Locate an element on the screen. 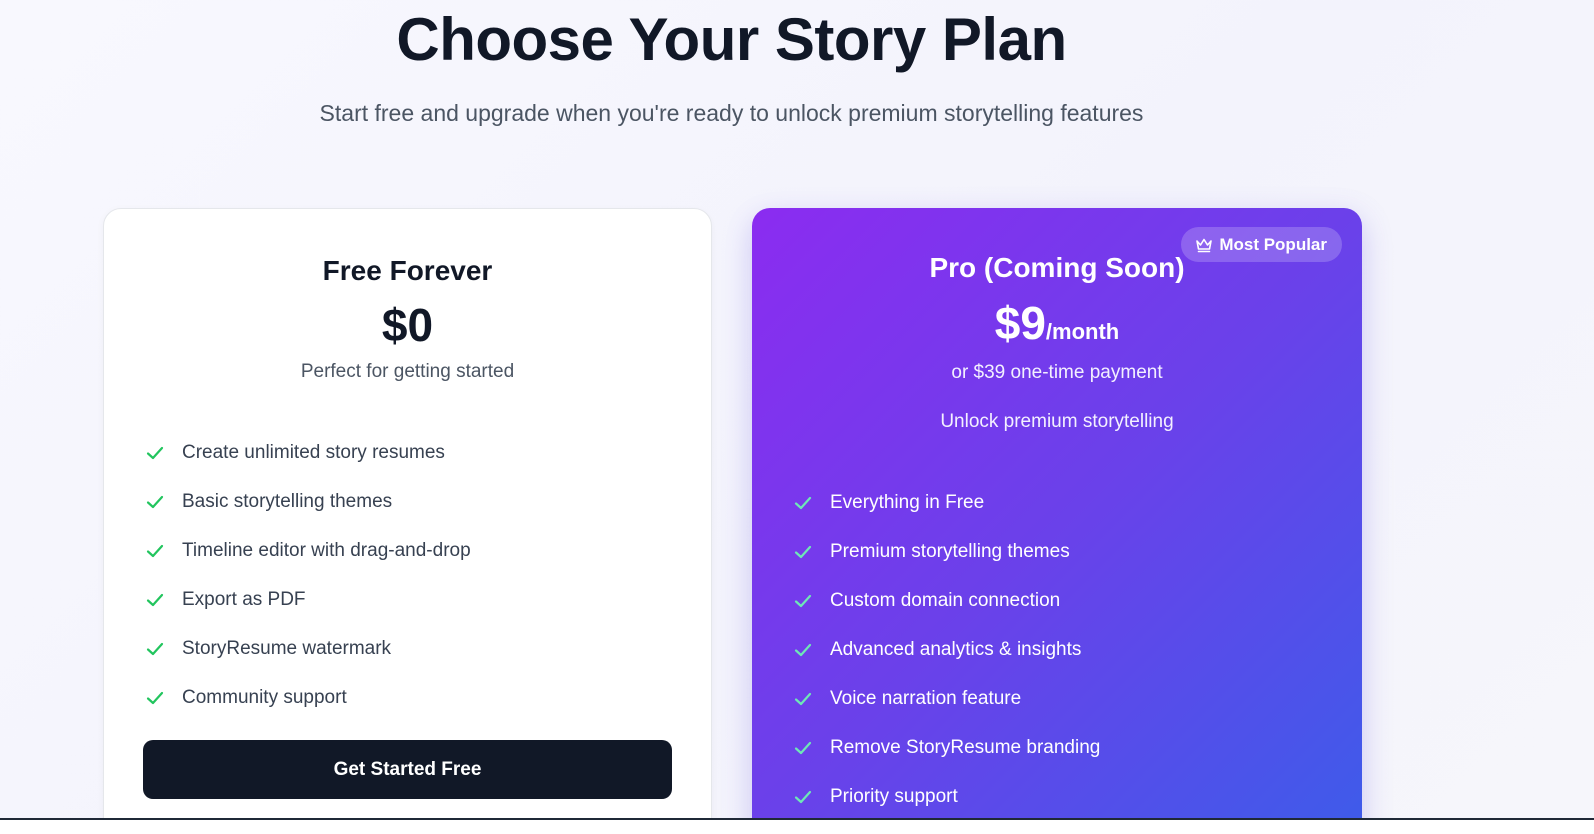 The width and height of the screenshot is (1594, 834). feature-item: Basic storytelling themes is located at coordinates (308, 501).